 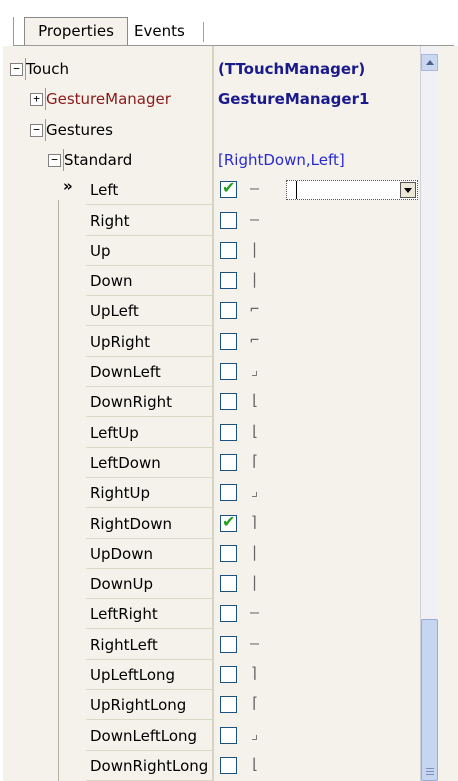 I want to click on property-name: RightLeft, so click(x=151, y=645).